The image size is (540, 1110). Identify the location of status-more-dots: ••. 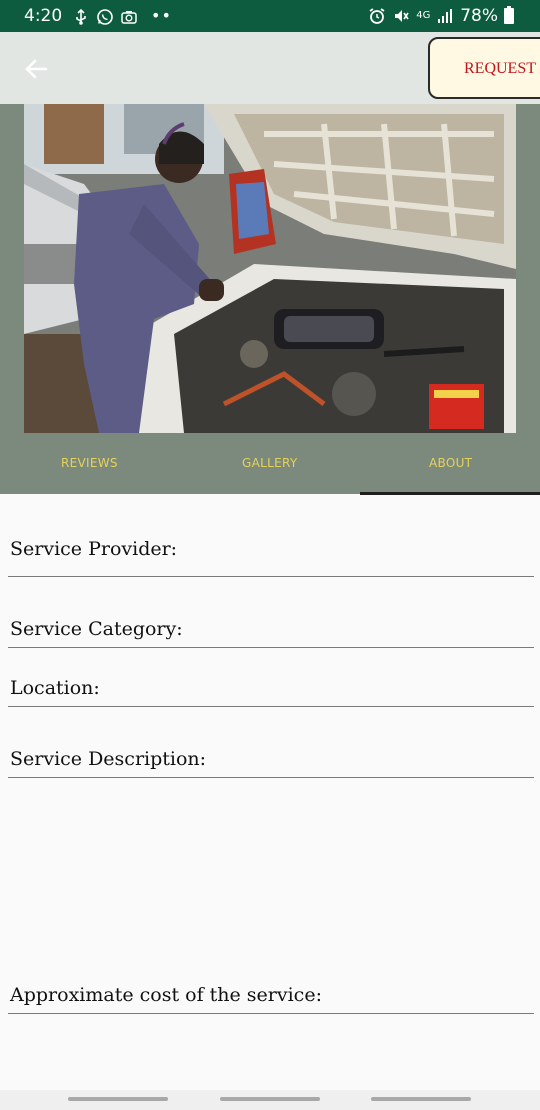
(161, 15).